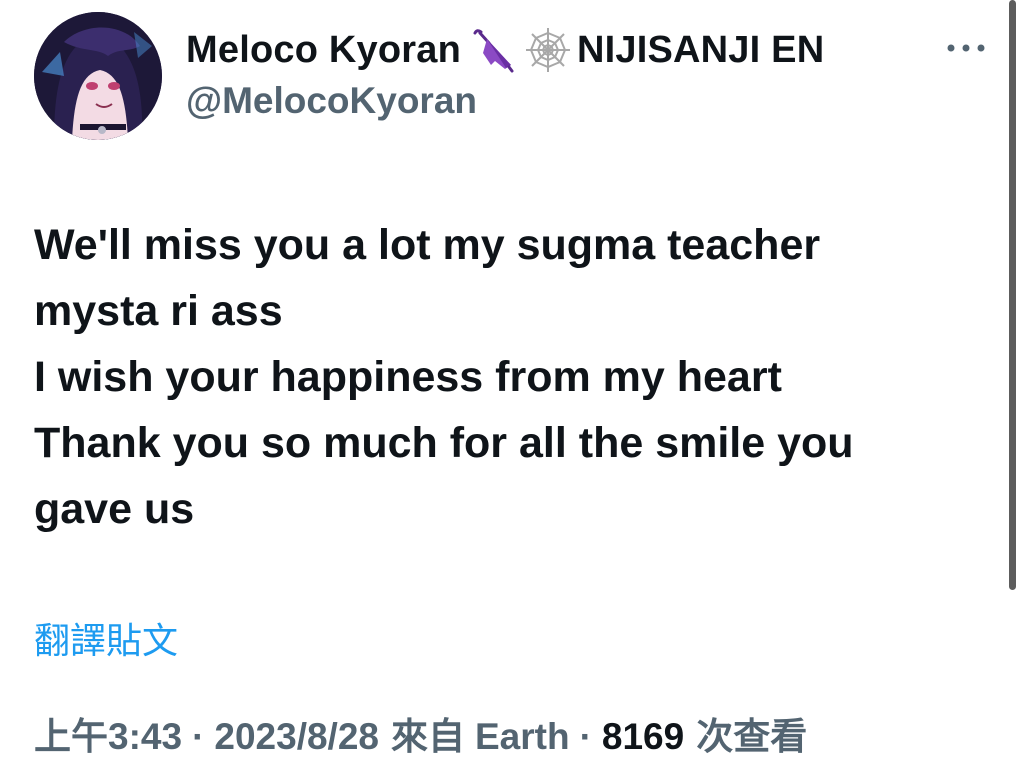 The image size is (1024, 770). I want to click on views-label: 次查看, so click(752, 736).